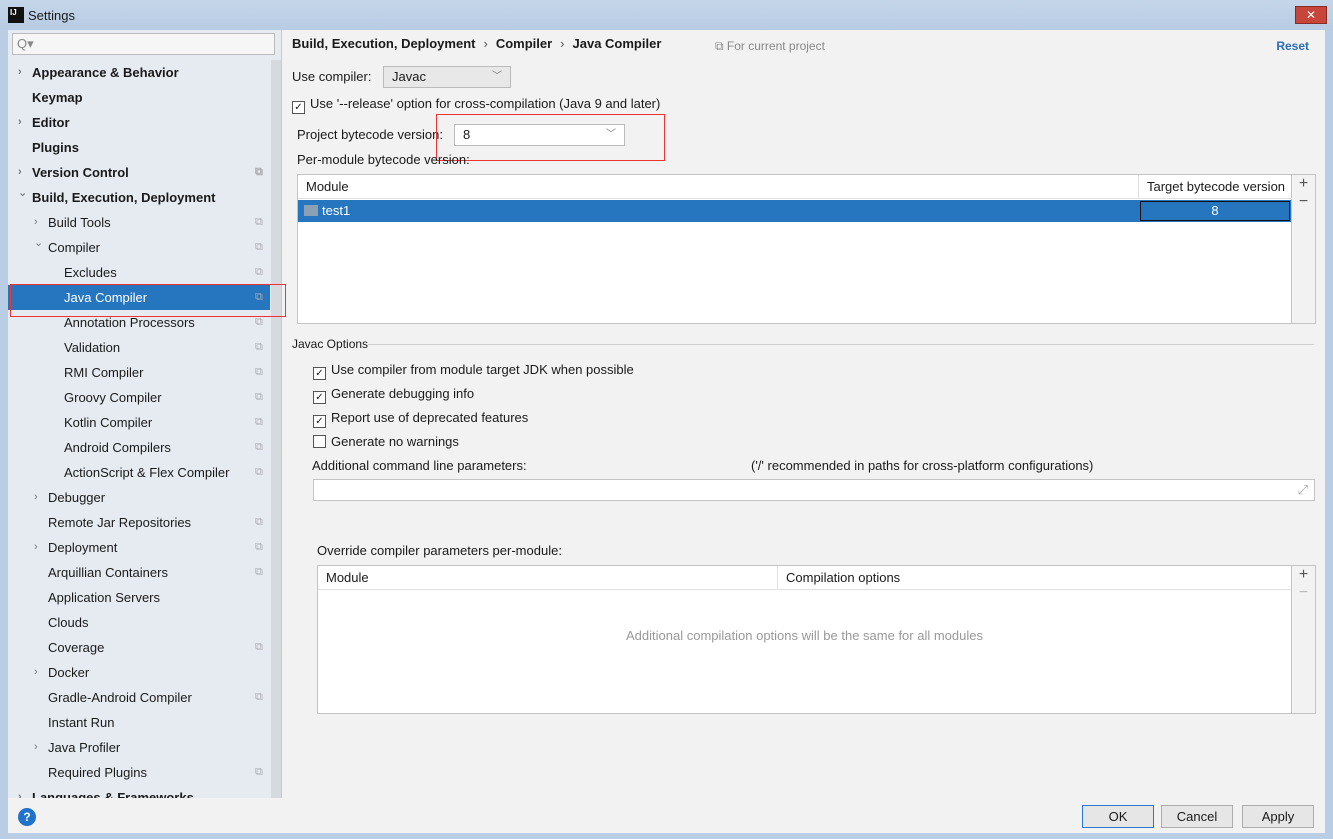 The width and height of the screenshot is (1333, 839). I want to click on sidebar-item: Required Plugins ⧉, so click(139, 772).